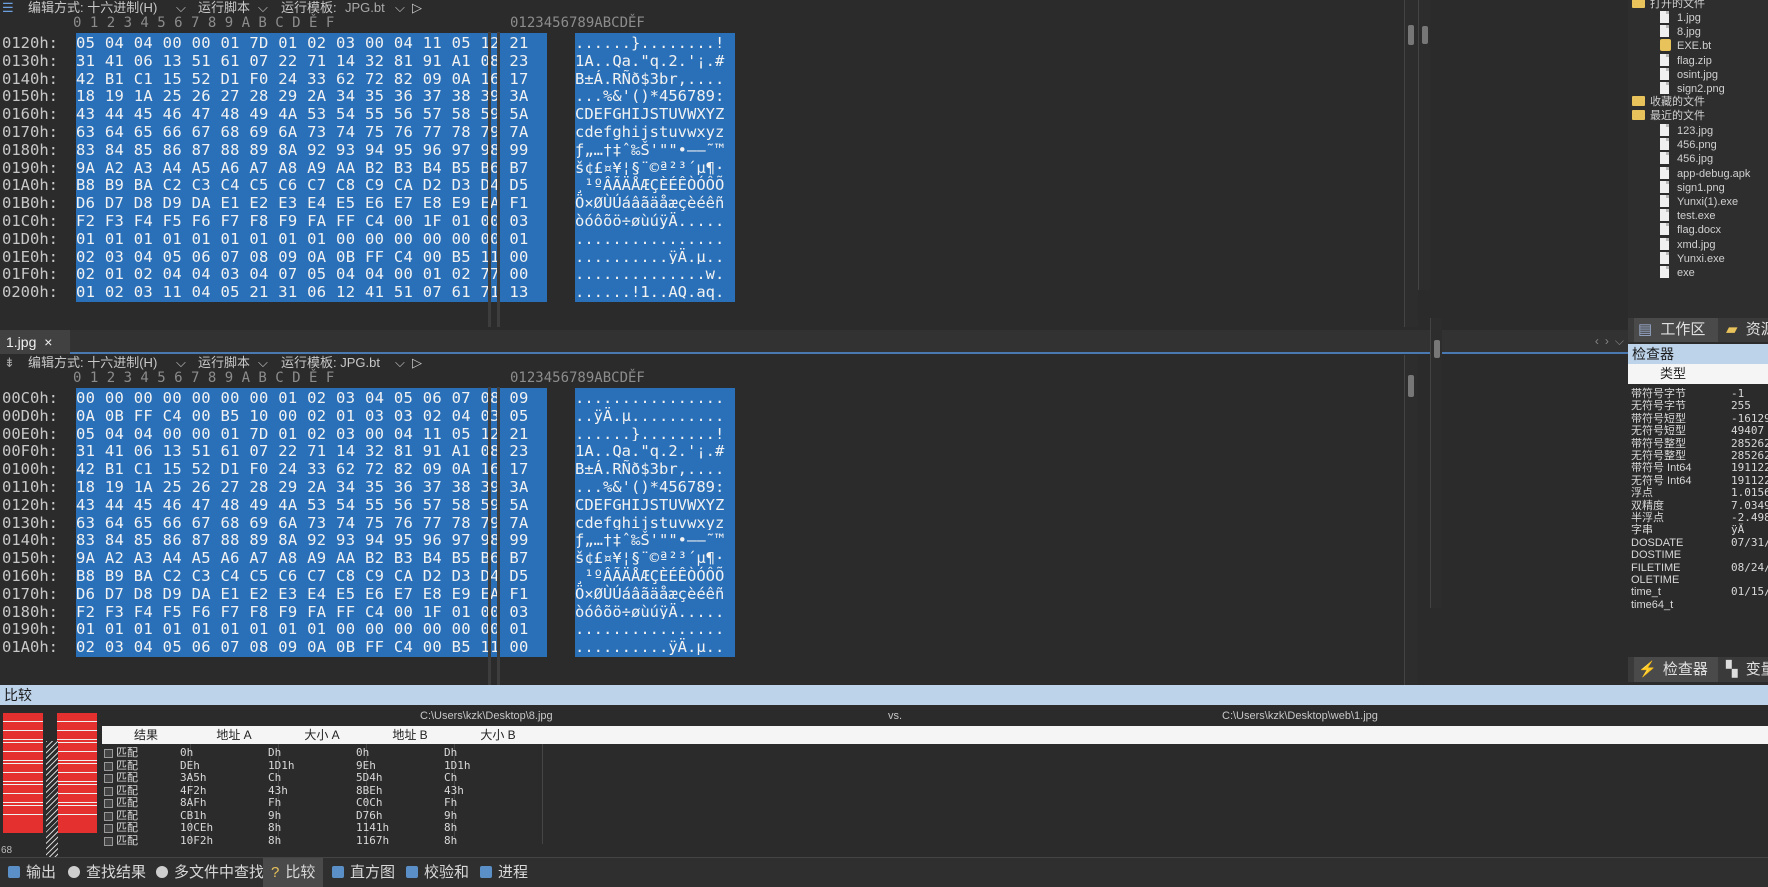 Image resolution: width=1768 pixels, height=887 pixels. What do you see at coordinates (1696, 244) in the screenshot?
I see `file-name: xmd.jpg` at bounding box center [1696, 244].